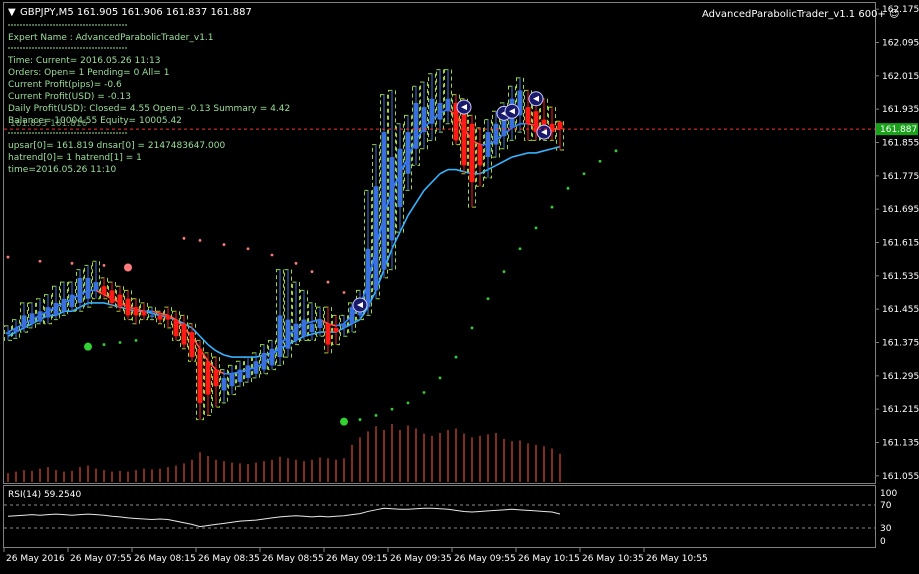  I want to click on time-axis-label: 26 May 2016, so click(35, 559).